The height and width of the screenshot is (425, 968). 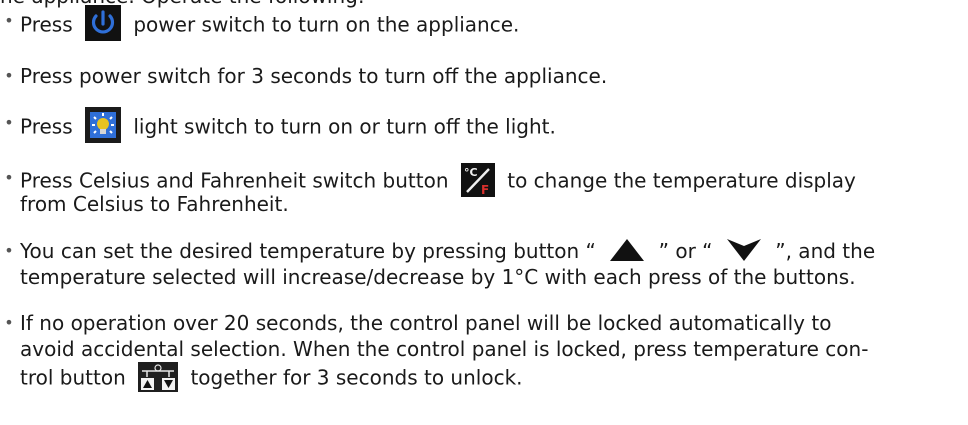 I want to click on light-bulb-icon, so click(x=103, y=125).